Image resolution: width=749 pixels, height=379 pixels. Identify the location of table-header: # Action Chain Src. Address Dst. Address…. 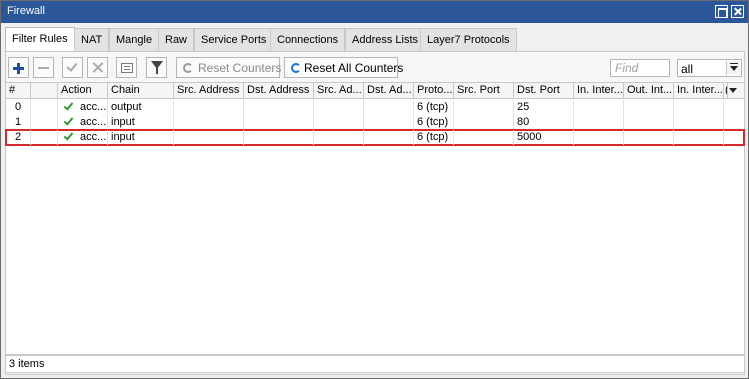
(375, 91).